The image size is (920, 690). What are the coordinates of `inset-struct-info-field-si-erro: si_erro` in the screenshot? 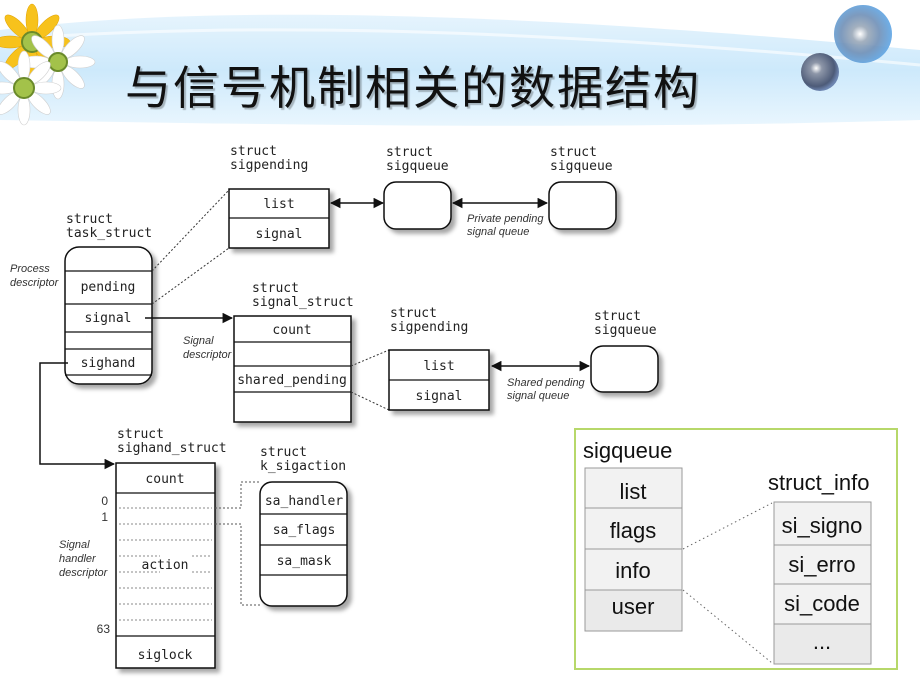 It's located at (821, 564).